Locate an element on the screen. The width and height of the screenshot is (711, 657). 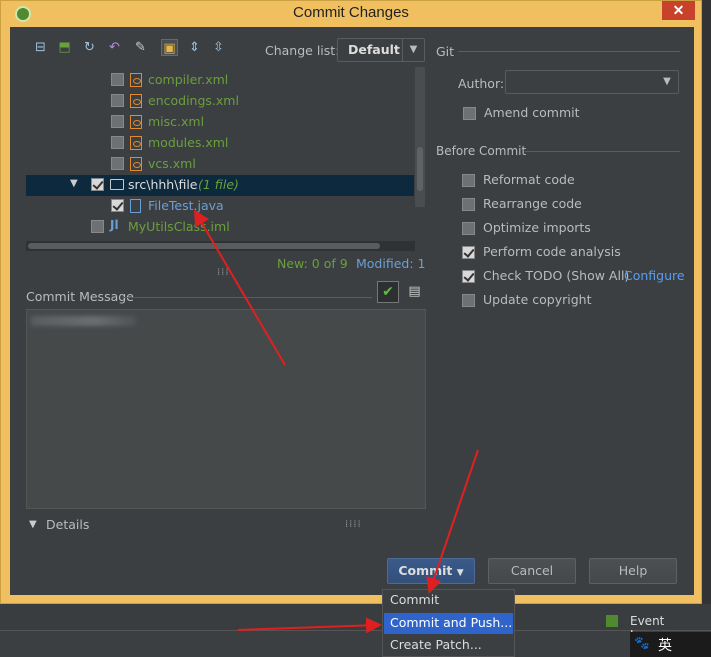
file-name: FileTest.java is located at coordinates (186, 205).